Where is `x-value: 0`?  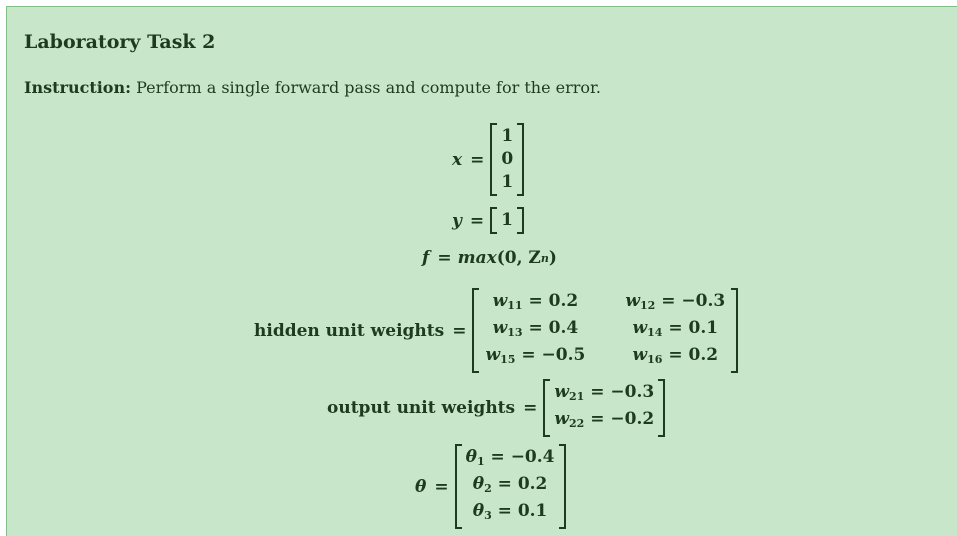
x-value: 0 is located at coordinates (507, 159).